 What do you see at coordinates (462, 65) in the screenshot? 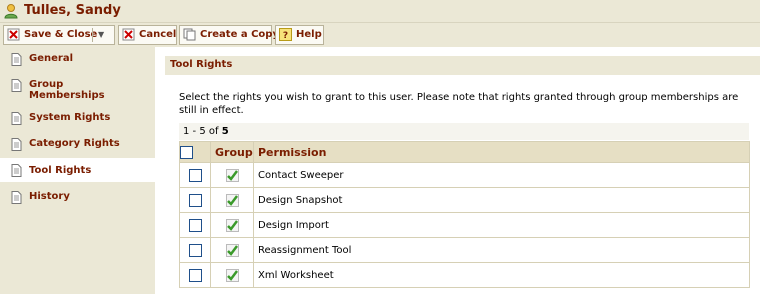
I see `panel-header: Tool Rights` at bounding box center [462, 65].